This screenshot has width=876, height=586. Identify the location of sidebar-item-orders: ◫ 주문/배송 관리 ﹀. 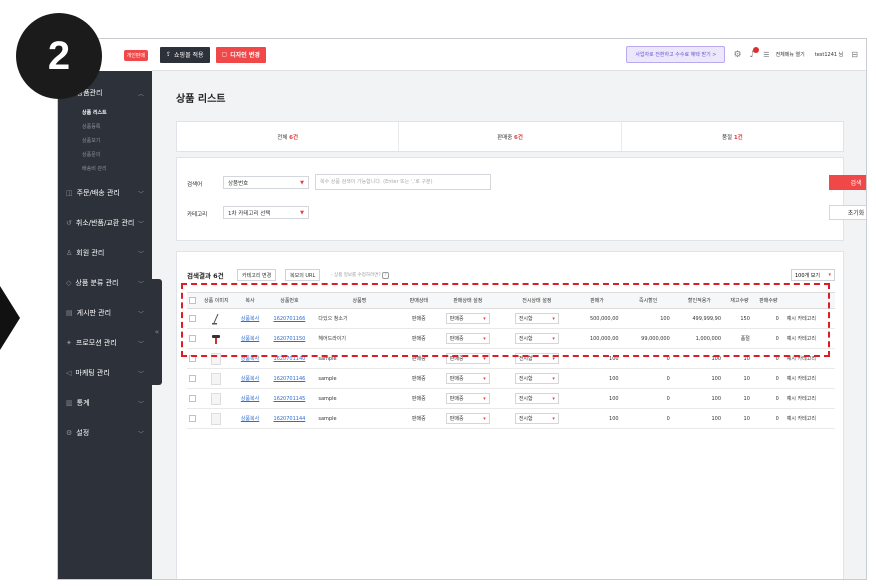
(105, 193).